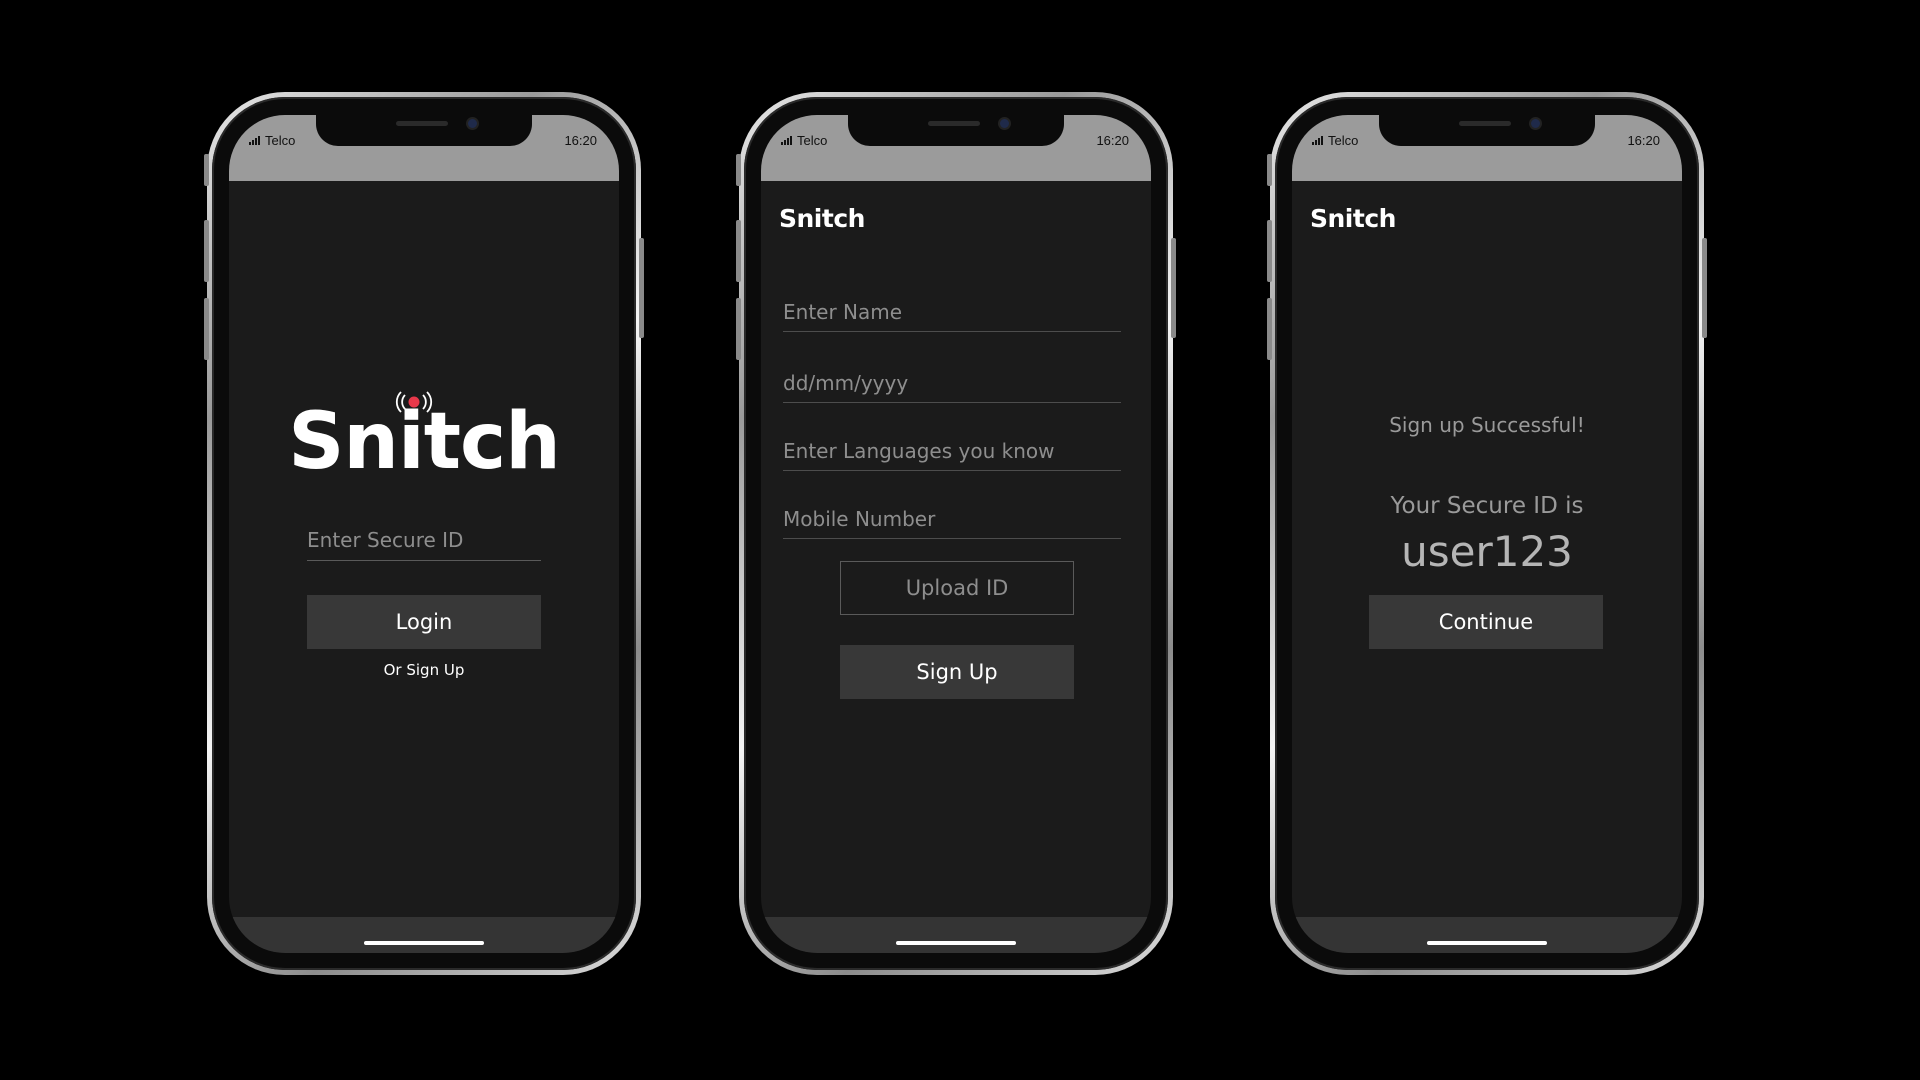  I want to click on signup-button: Sign Up, so click(957, 672).